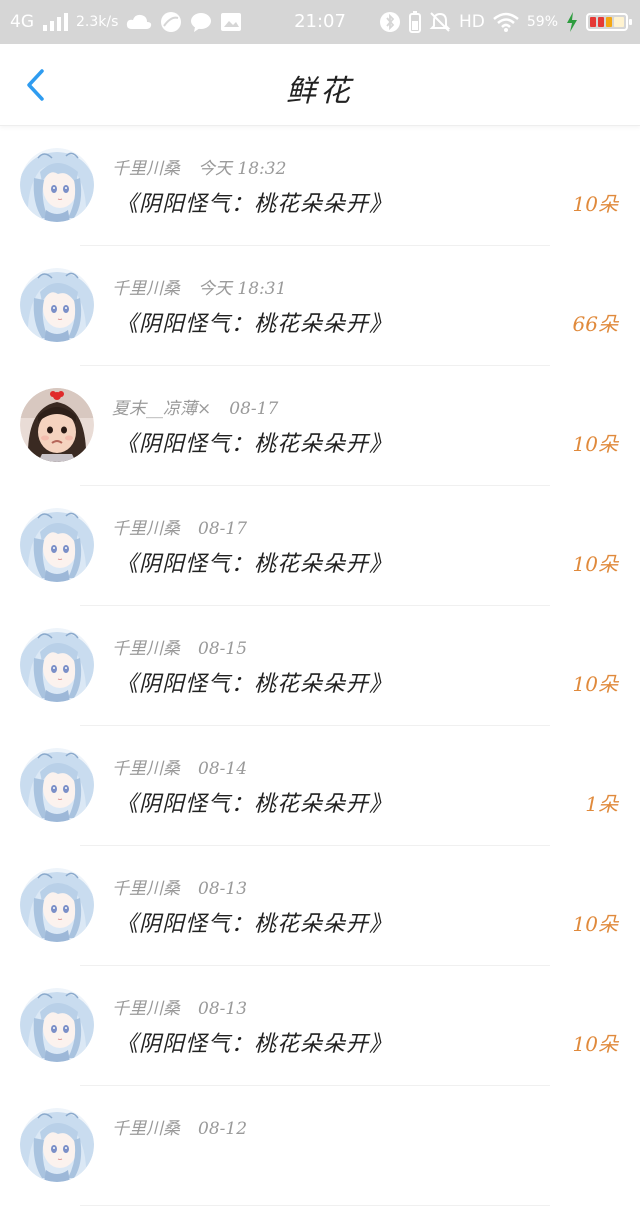 The height and width of the screenshot is (1206, 640). I want to click on list-item: 千里川桑 08-14 《阴阳怪气：桃花朵朵开》 1朵, so click(320, 786).